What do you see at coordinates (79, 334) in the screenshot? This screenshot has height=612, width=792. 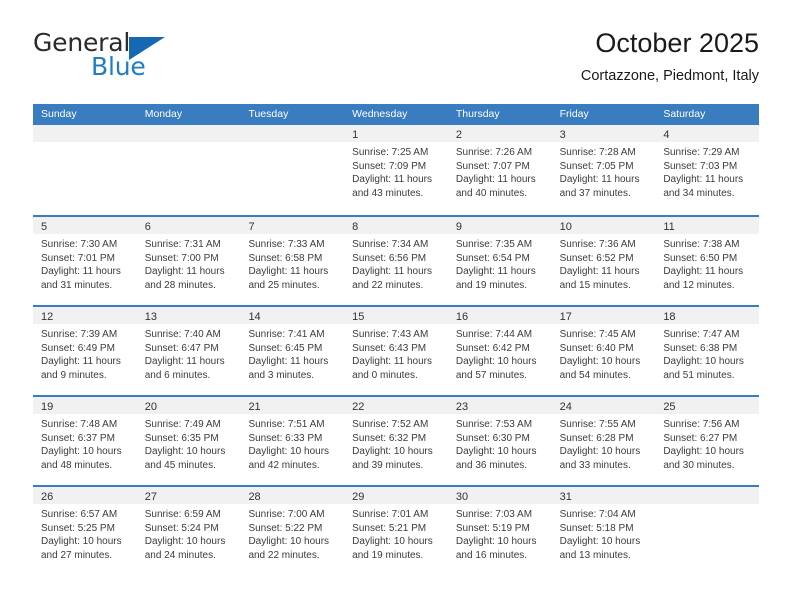 I see `sunrise-text: Sunrise: 7:39 AM` at bounding box center [79, 334].